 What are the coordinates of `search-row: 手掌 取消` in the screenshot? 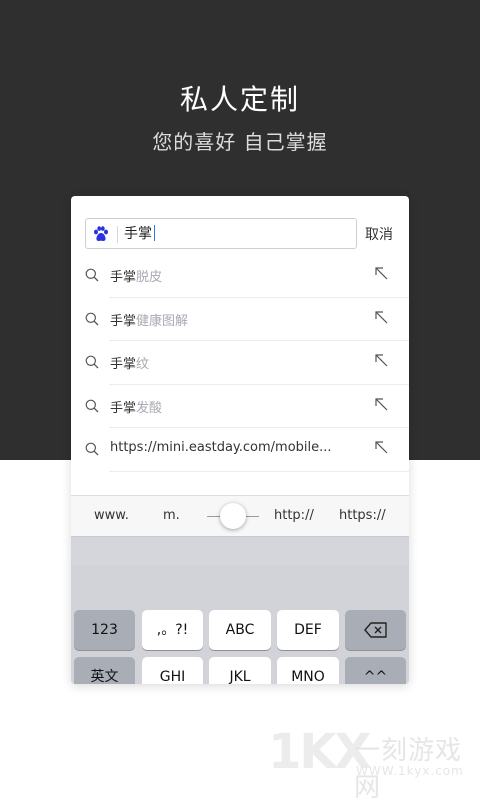 It's located at (240, 226).